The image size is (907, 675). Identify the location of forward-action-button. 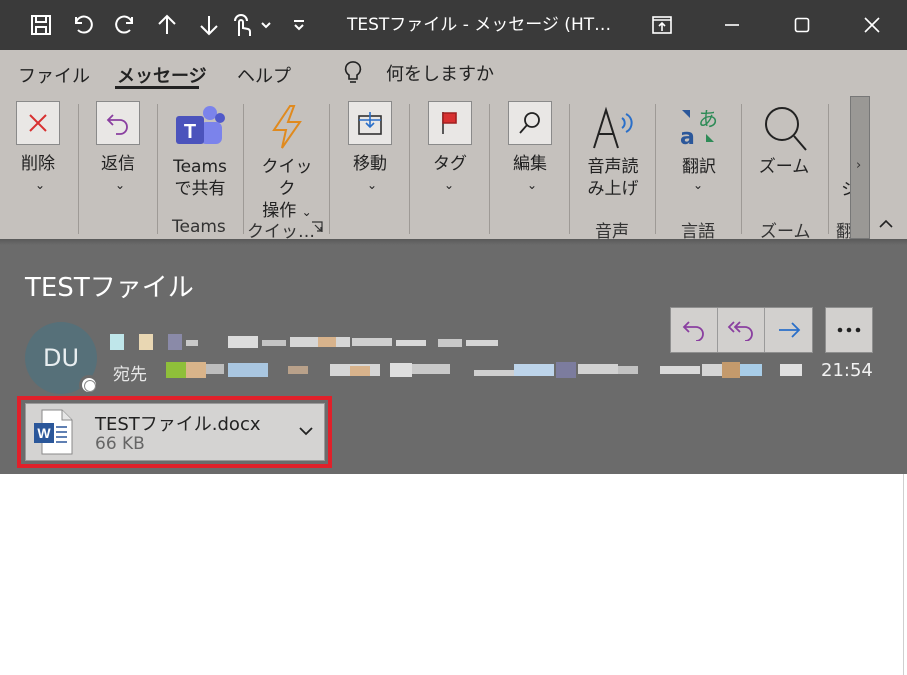
(788, 330).